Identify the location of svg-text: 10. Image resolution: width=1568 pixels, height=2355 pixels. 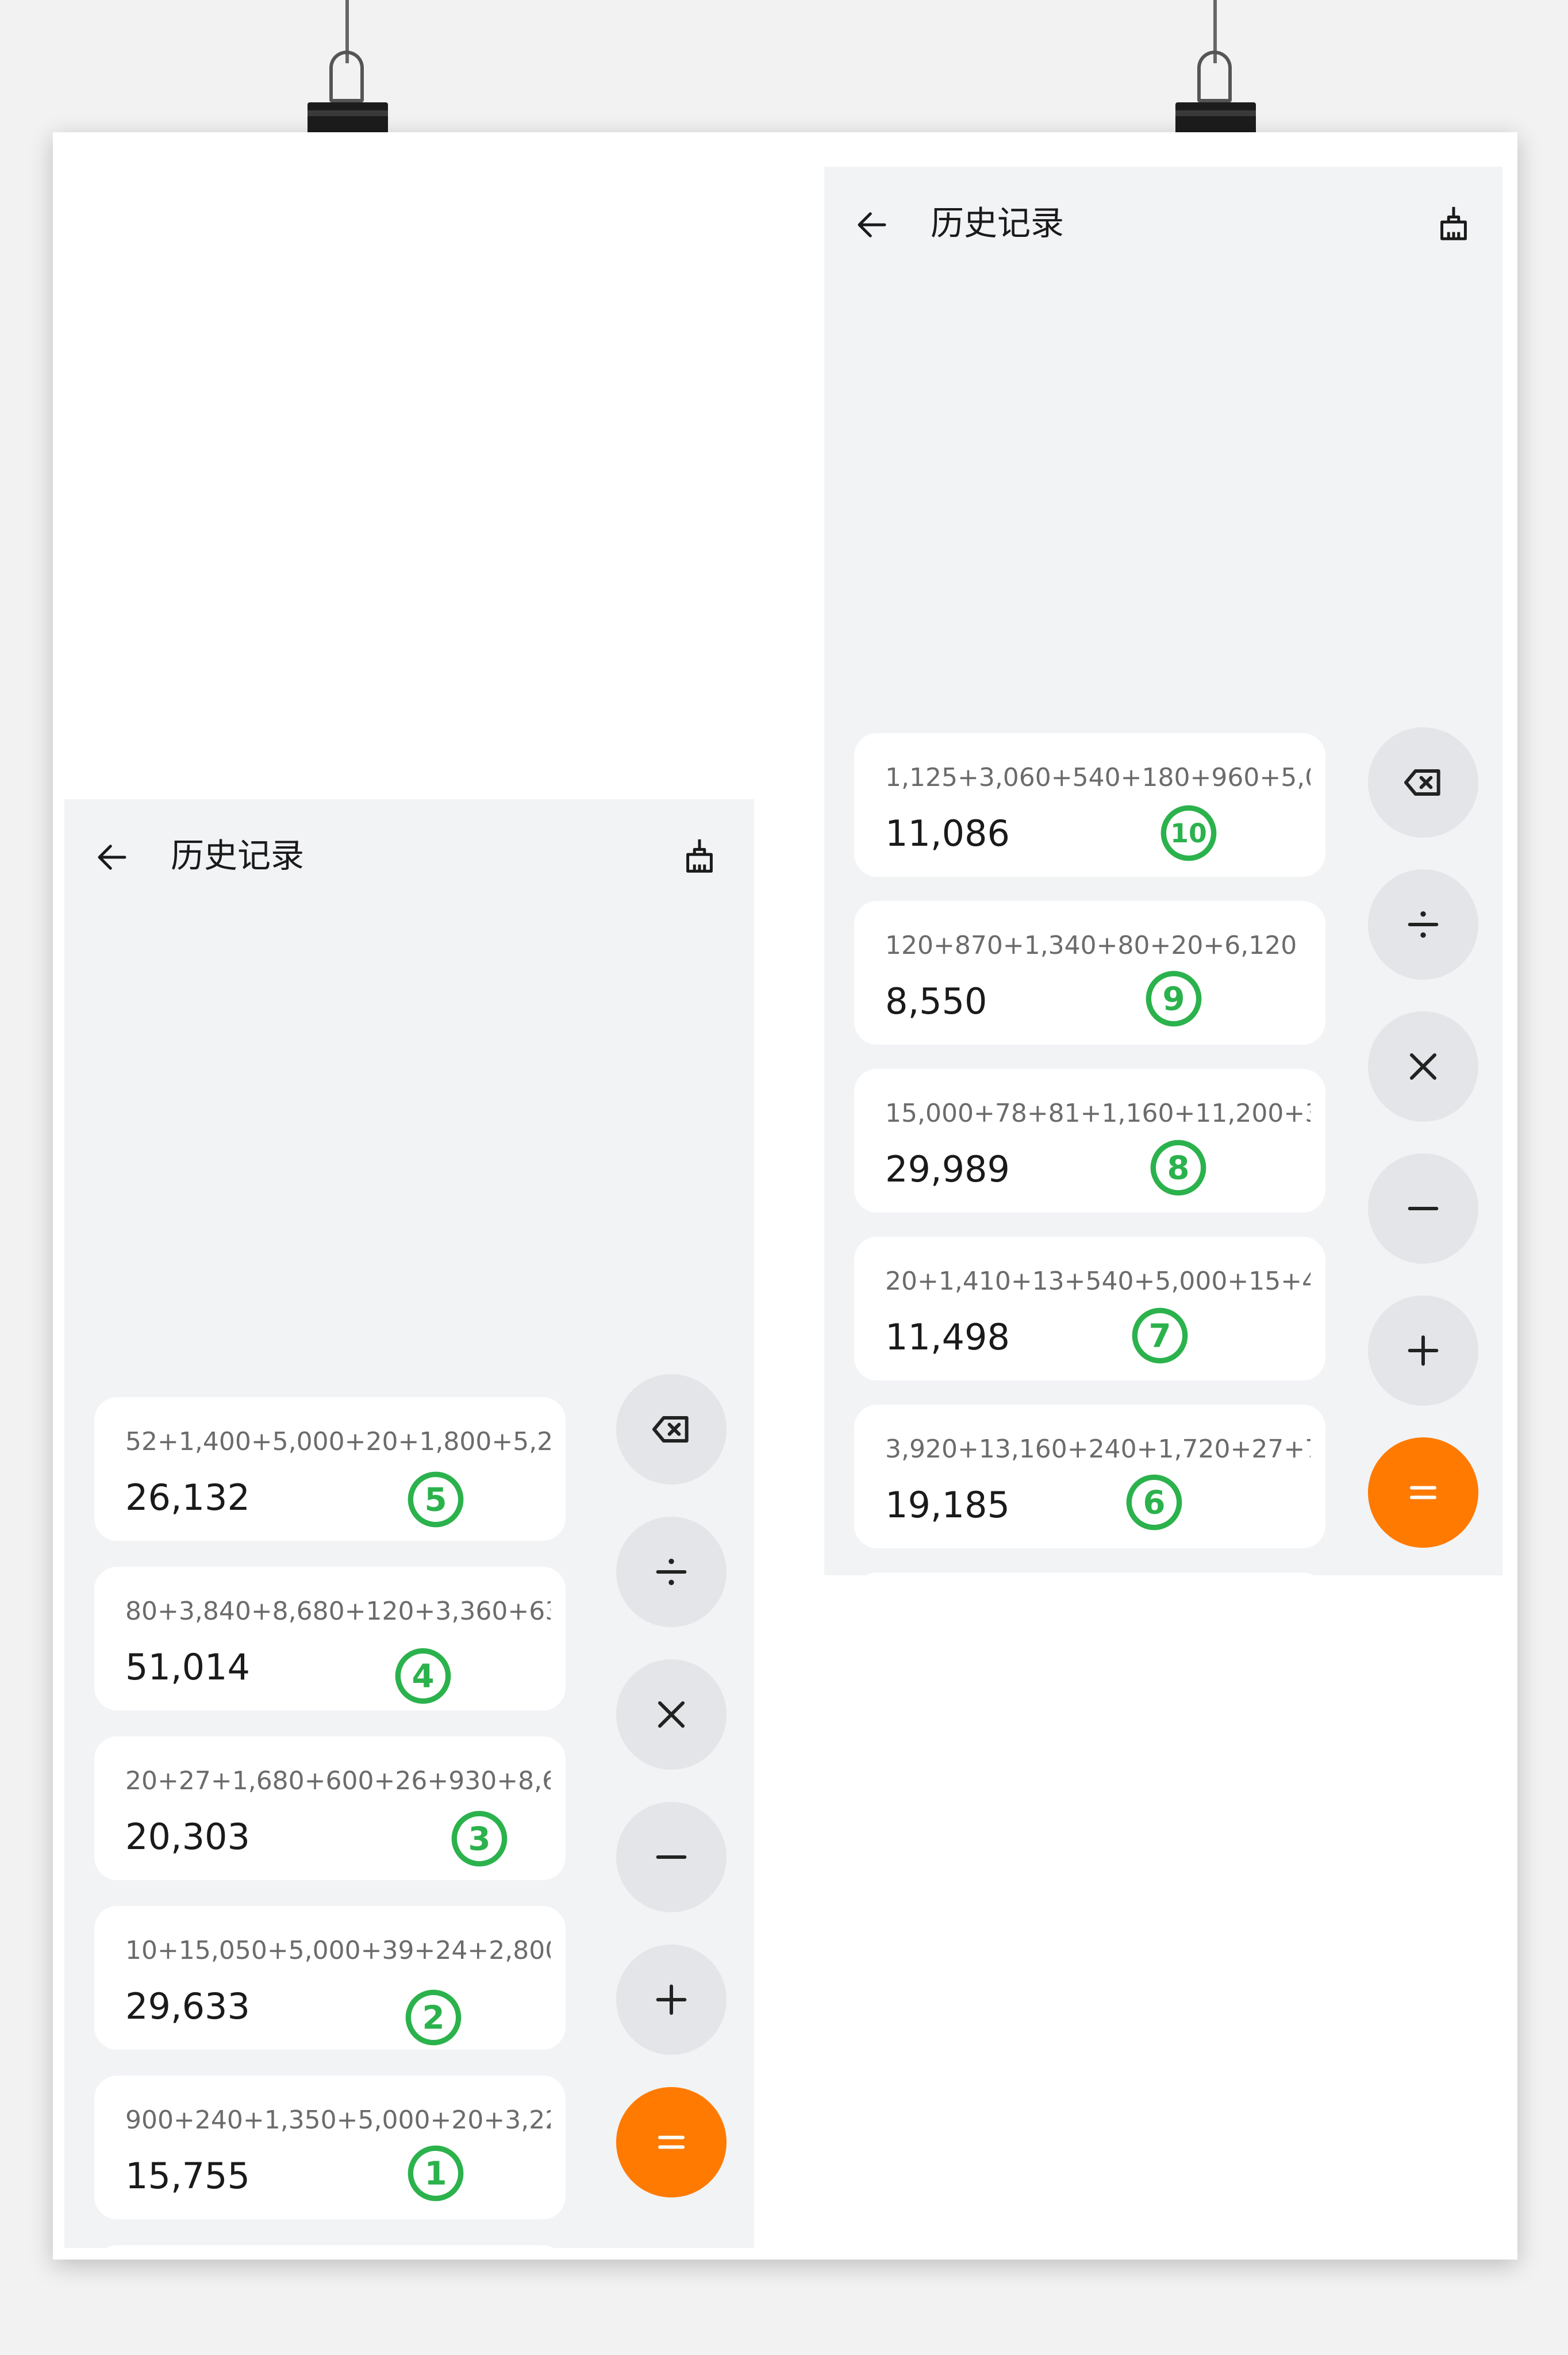
(1188, 834).